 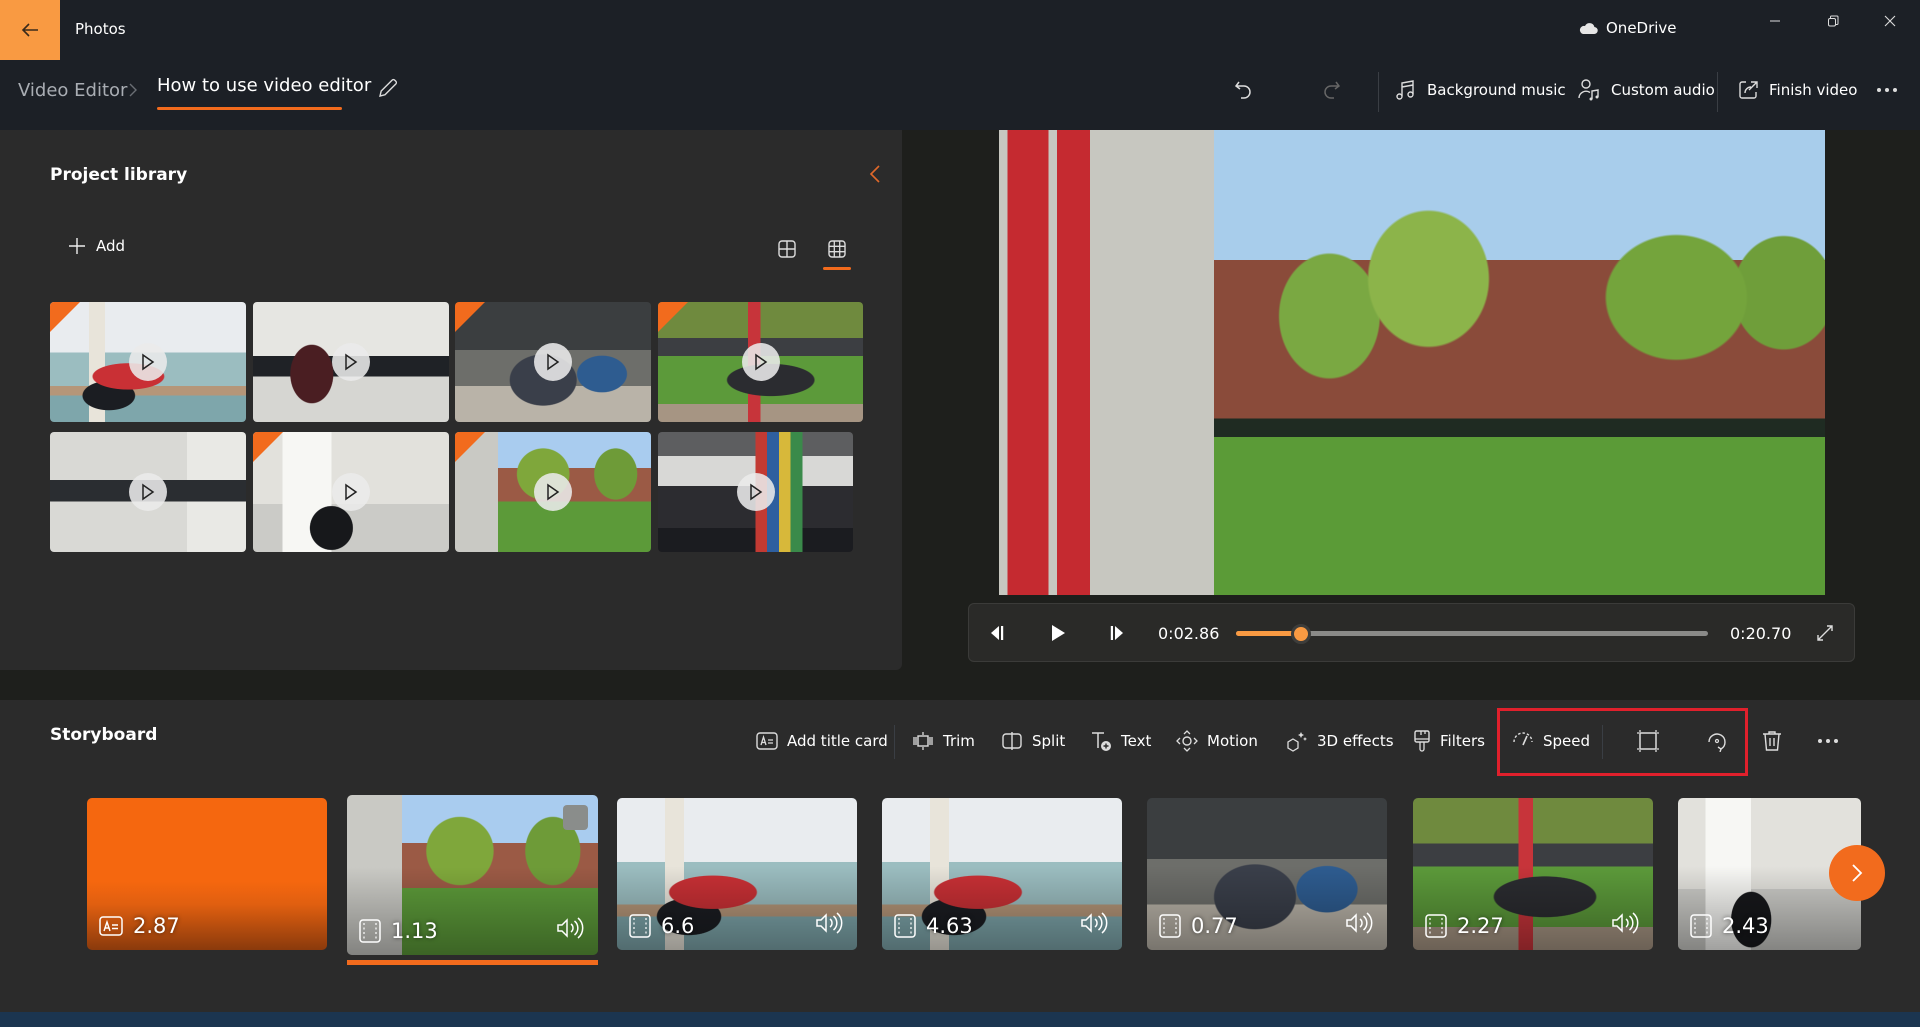 What do you see at coordinates (1422, 741) in the screenshot?
I see `paintbrush-icon` at bounding box center [1422, 741].